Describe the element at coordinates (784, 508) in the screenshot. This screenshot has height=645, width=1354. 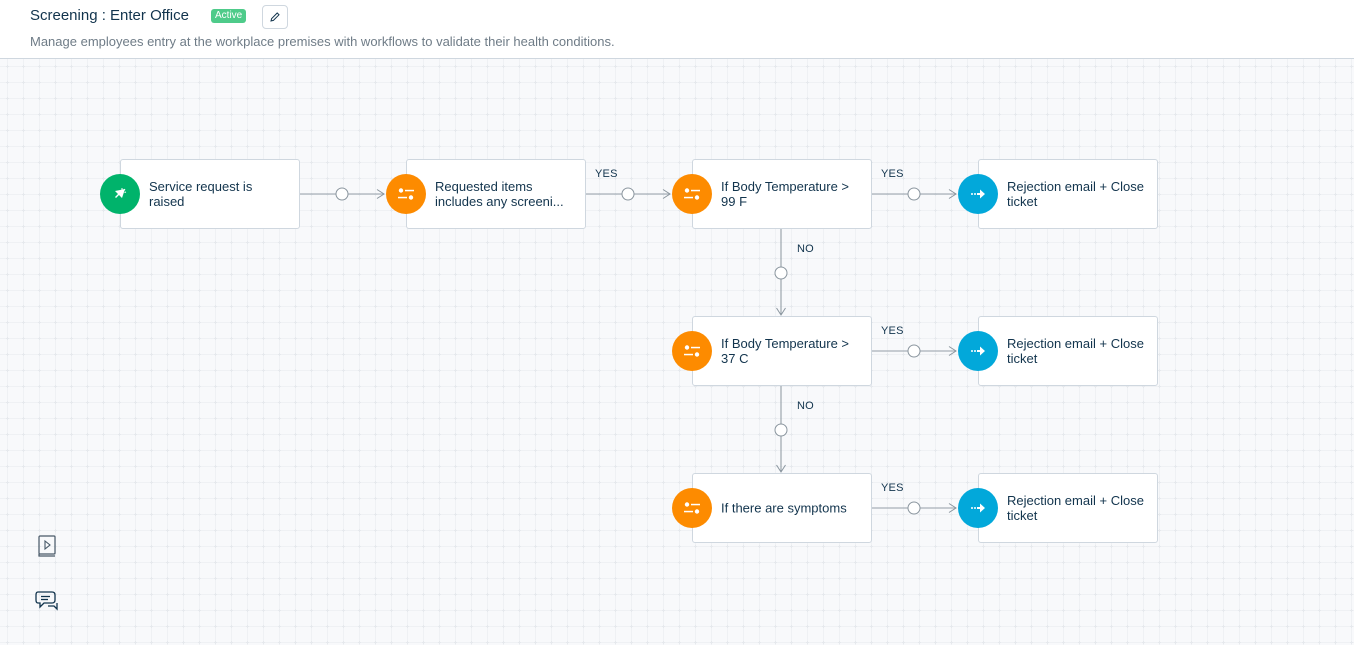
I see `node-label: If there are symptoms` at that location.